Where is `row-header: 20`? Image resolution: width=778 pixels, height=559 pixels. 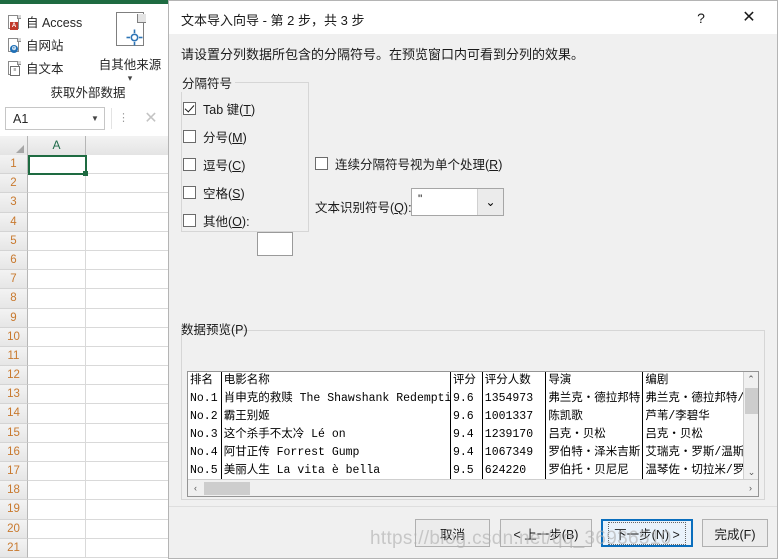 row-header: 20 is located at coordinates (14, 529).